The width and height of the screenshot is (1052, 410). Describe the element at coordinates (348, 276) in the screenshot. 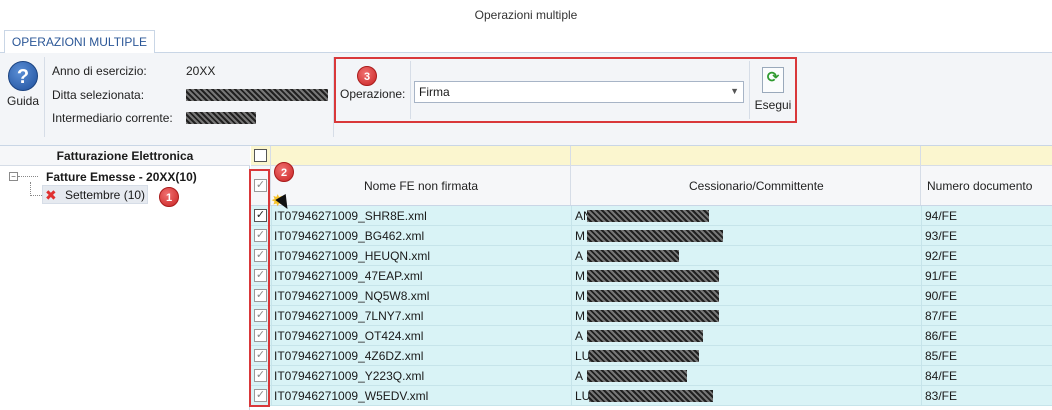

I see `cell-file: IT07946271009_47EAP.xml` at that location.